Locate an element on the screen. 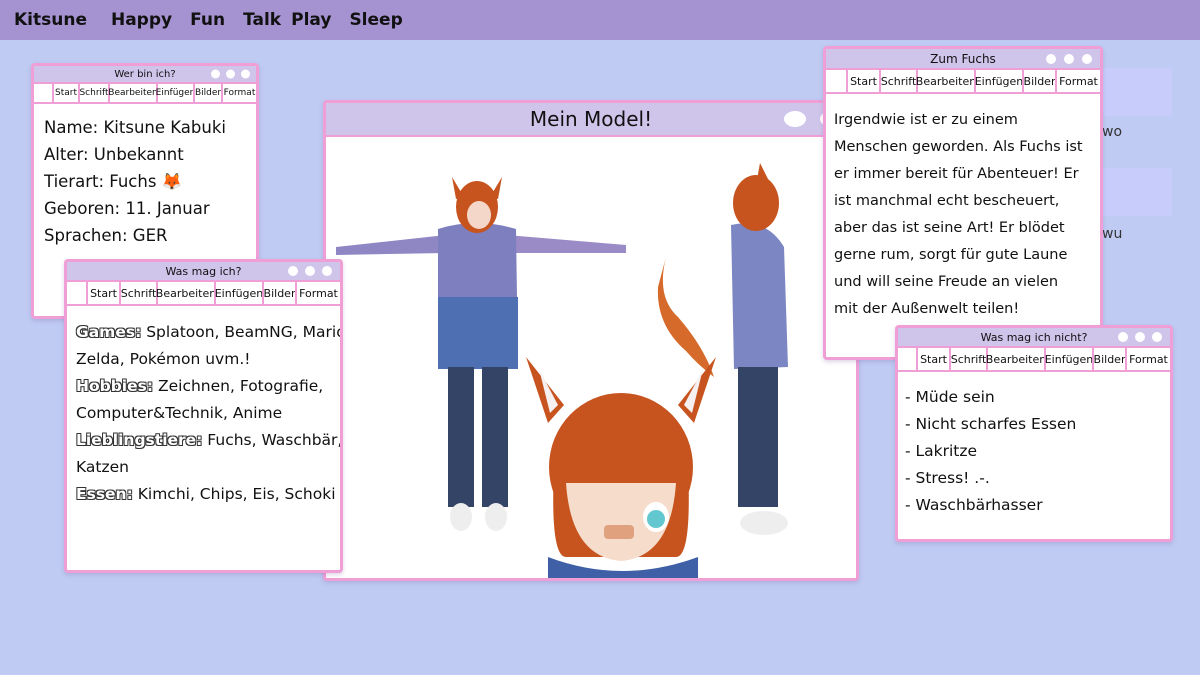 The width and height of the screenshot is (1200, 675). dislike-item: - Lakritze is located at coordinates (941, 451).